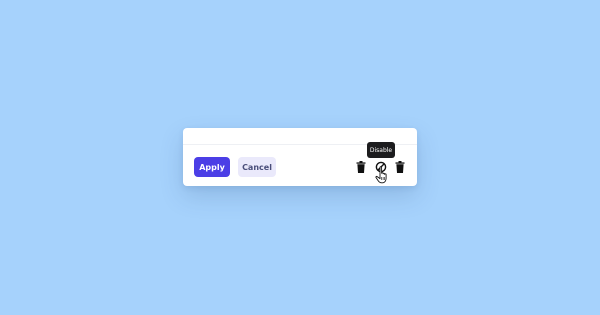 The image size is (600, 315). I want to click on tooltip-text: Disable, so click(381, 150).